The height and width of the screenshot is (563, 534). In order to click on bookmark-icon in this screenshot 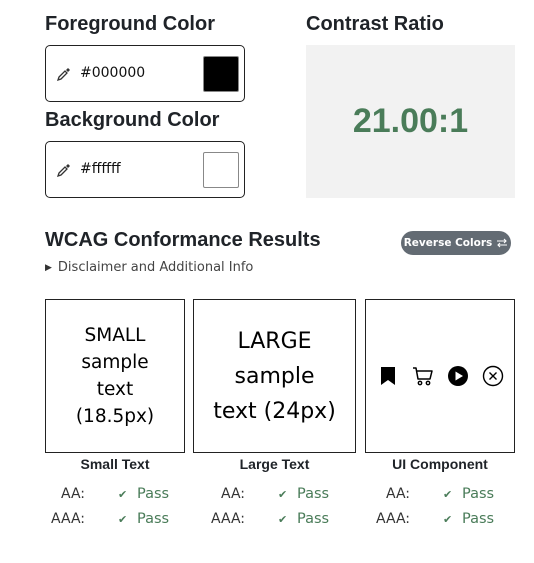, I will do `click(387, 376)`.